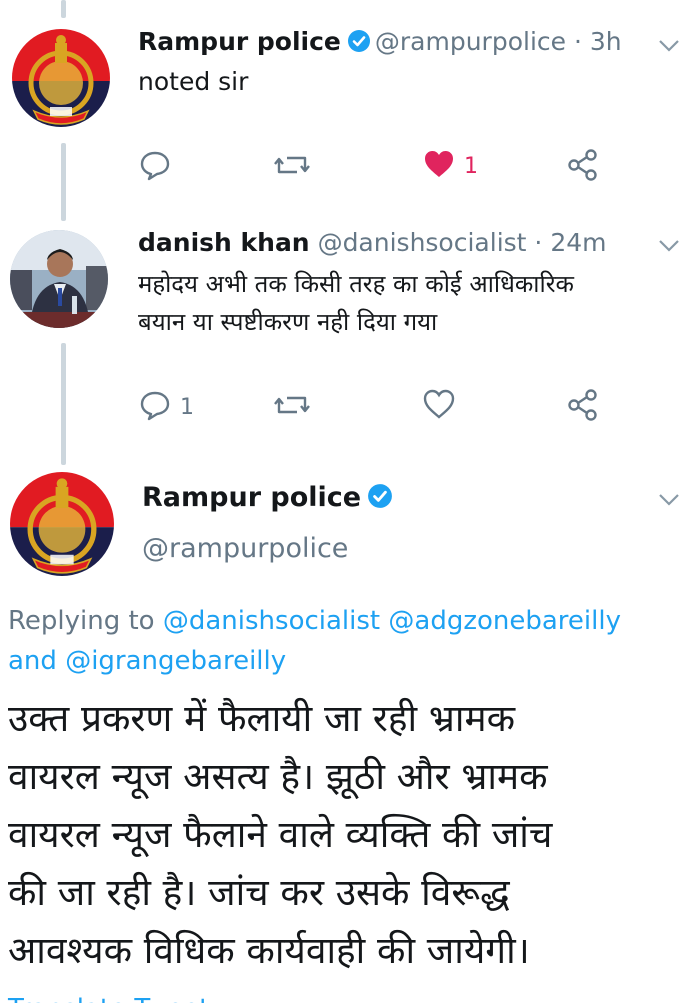 The image size is (687, 1003). What do you see at coordinates (422, 242) in the screenshot?
I see `tweet-2-handle: @danishsocialist` at bounding box center [422, 242].